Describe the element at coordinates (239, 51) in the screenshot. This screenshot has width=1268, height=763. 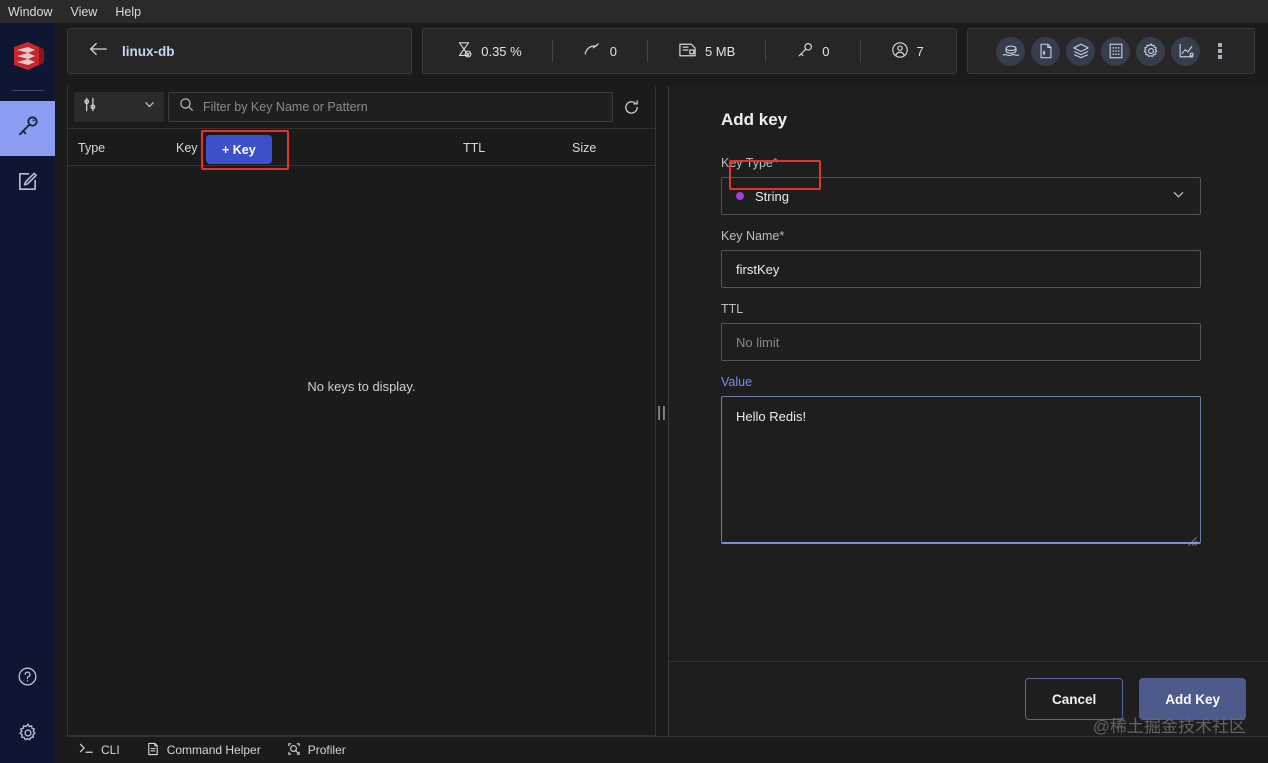
I see `database-header: linux-db` at that location.